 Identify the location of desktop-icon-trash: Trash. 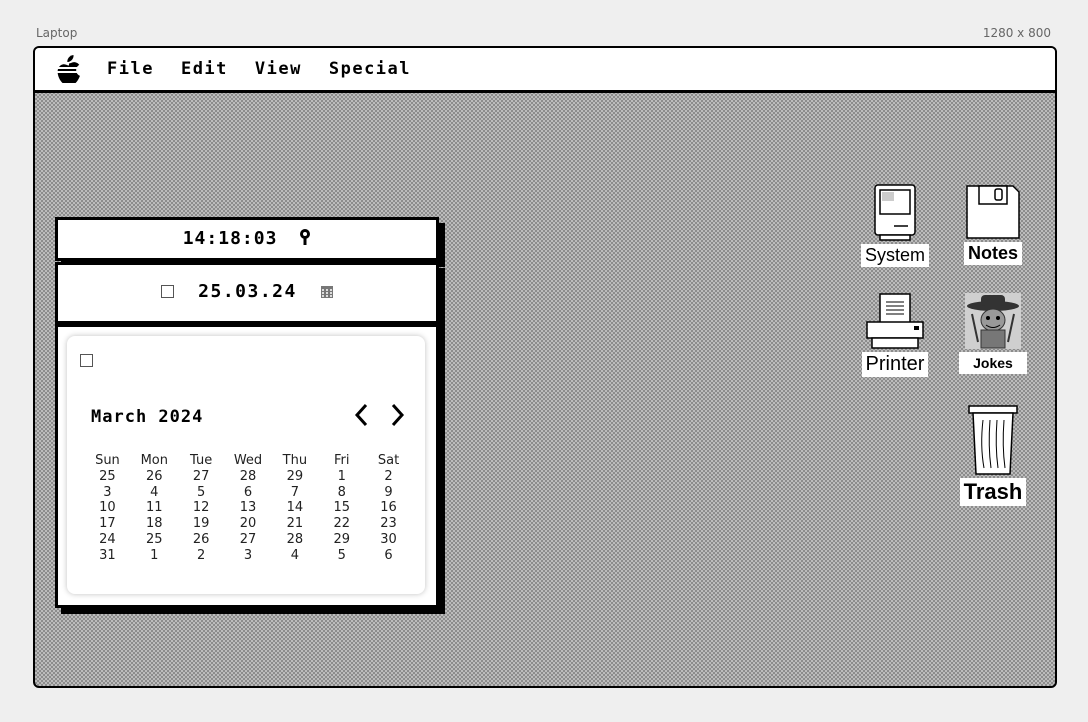
(993, 455).